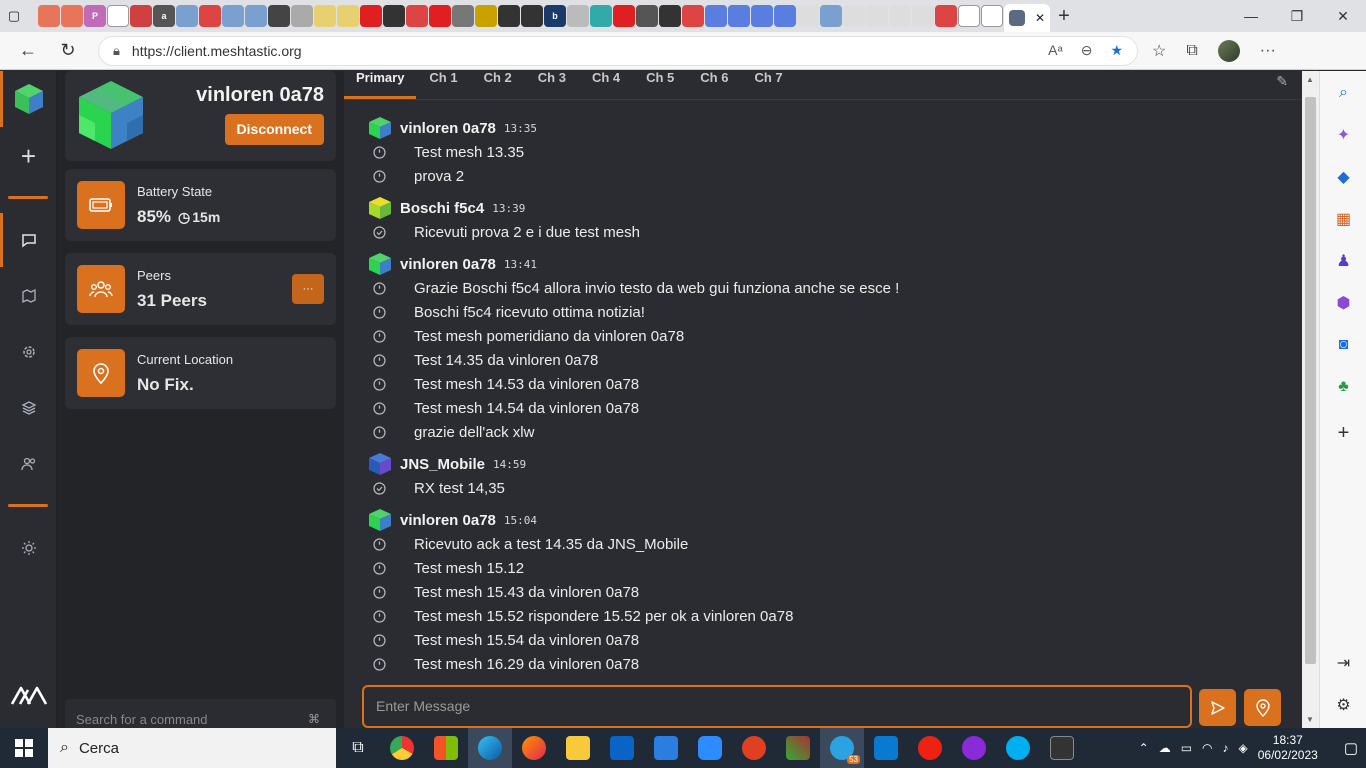 This screenshot has height=768, width=1366. I want to click on scroll-down-icon: ▼, so click(1310, 719).